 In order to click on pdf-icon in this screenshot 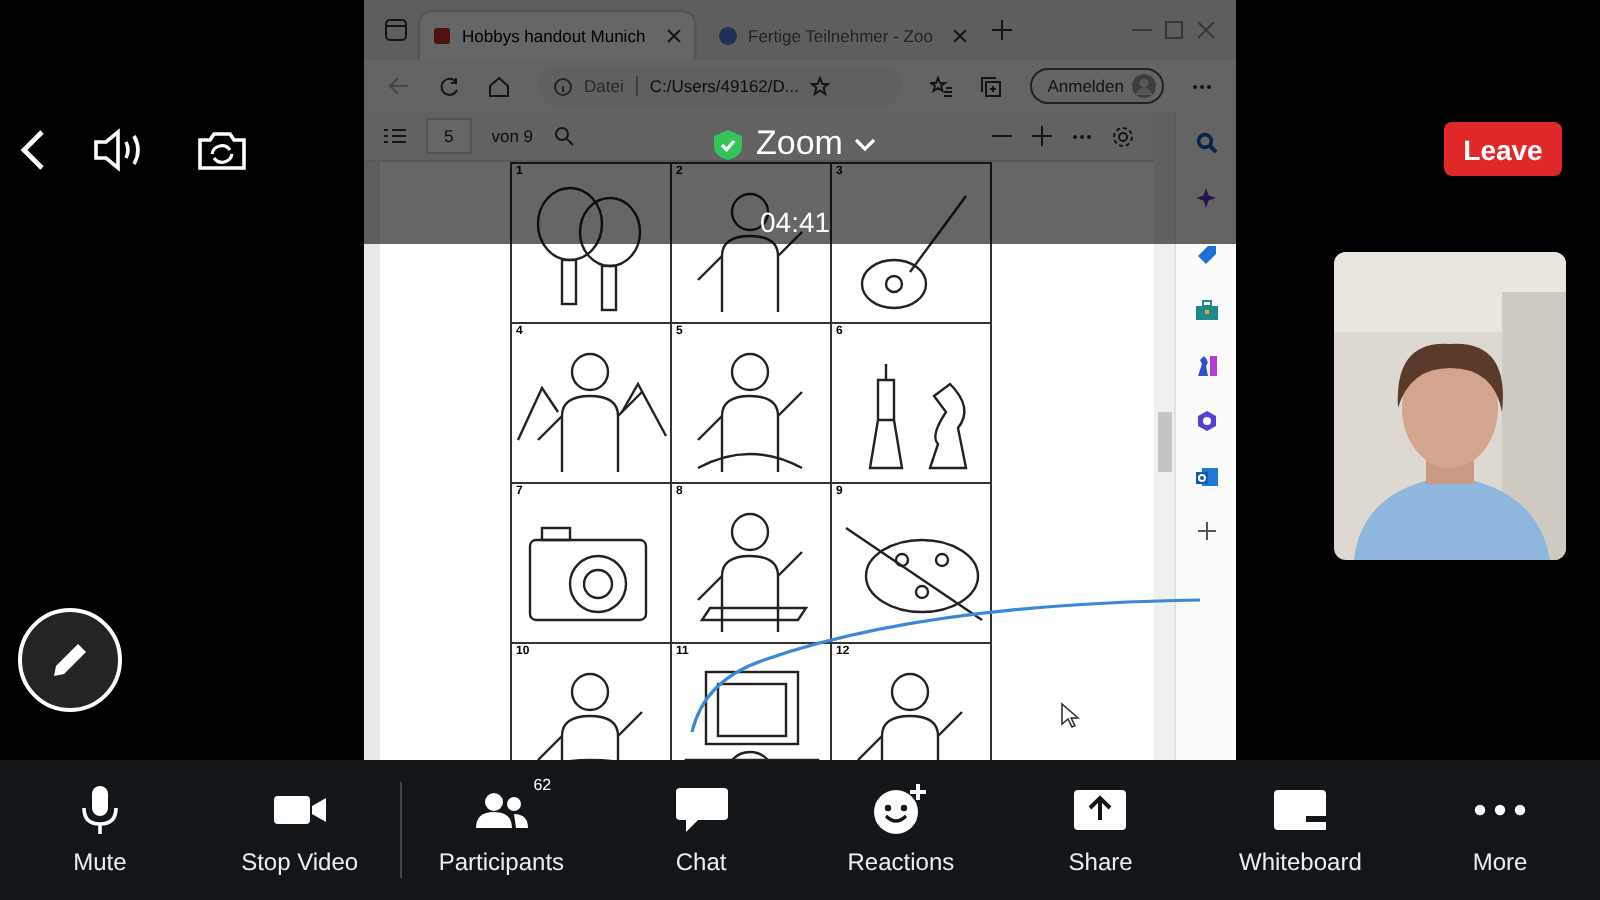, I will do `click(442, 36)`.